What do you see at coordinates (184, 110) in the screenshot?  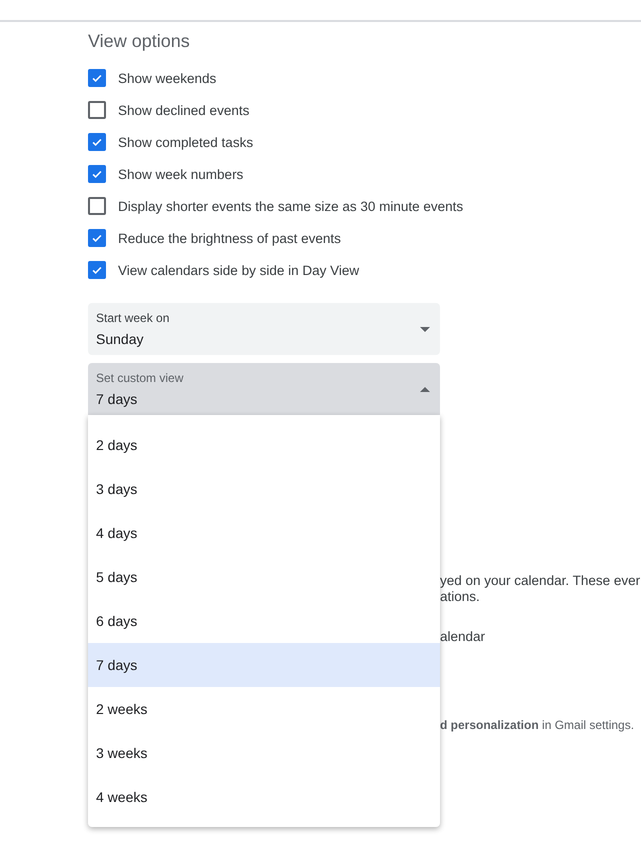 I see `checkbox-label: Show declined events` at bounding box center [184, 110].